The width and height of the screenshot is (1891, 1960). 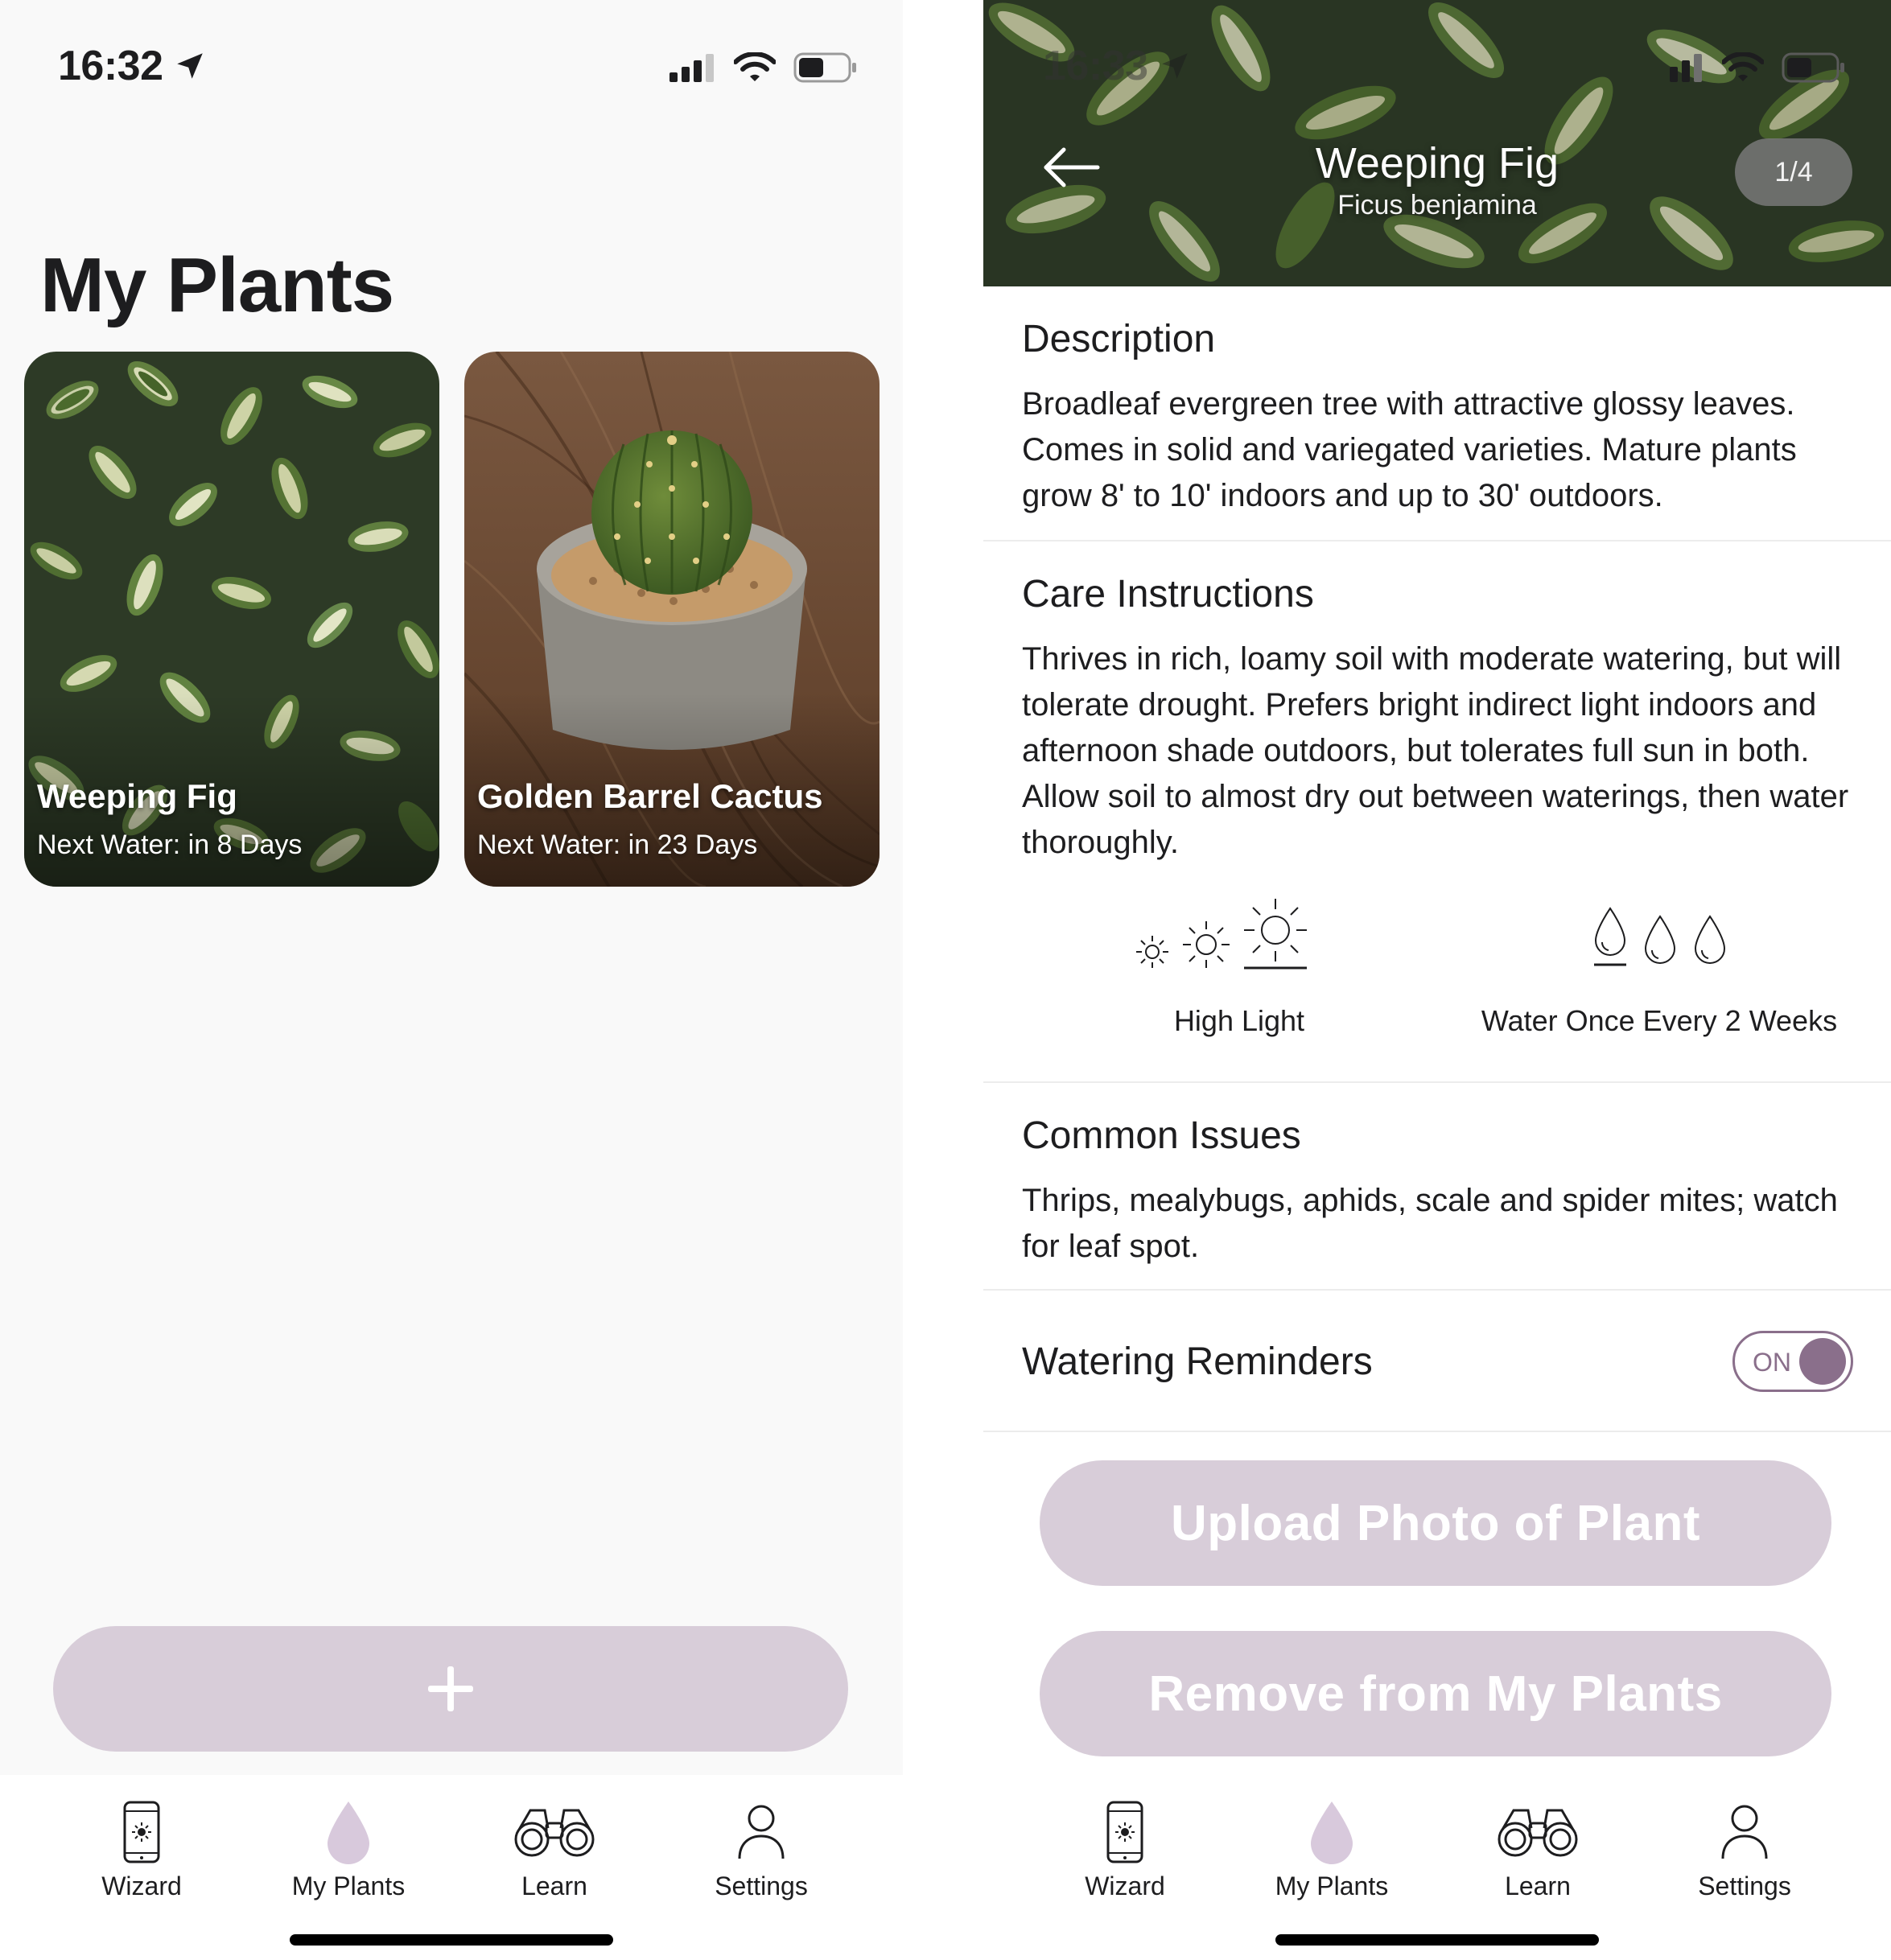 What do you see at coordinates (618, 845) in the screenshot?
I see `plant-card-next-water: Next Water: in 23 Days` at bounding box center [618, 845].